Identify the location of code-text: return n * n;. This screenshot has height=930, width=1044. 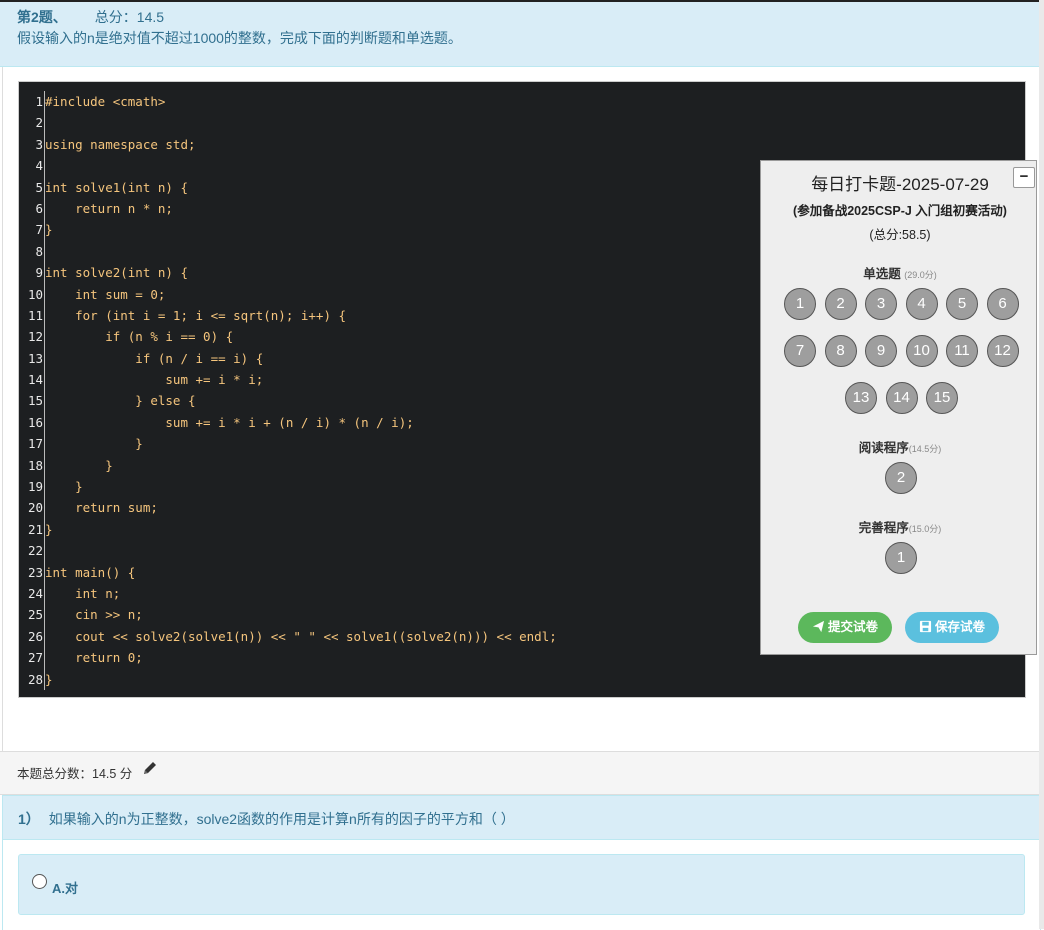
(109, 208).